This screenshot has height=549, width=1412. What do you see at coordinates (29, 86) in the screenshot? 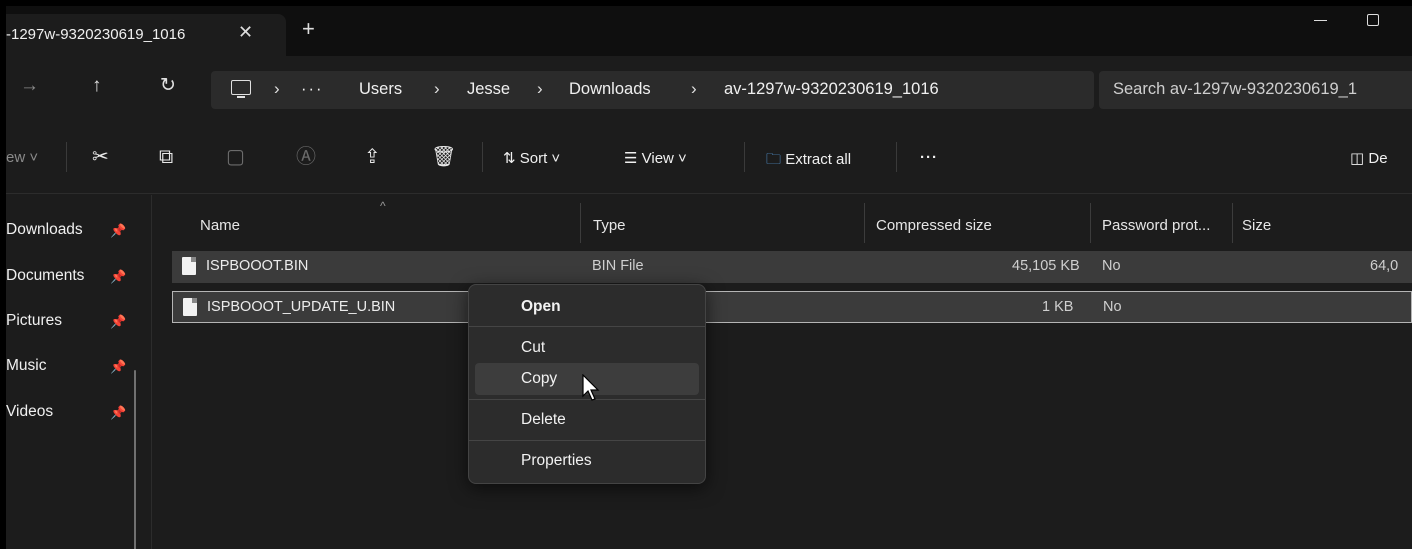
I see `forward-icon: →` at bounding box center [29, 86].